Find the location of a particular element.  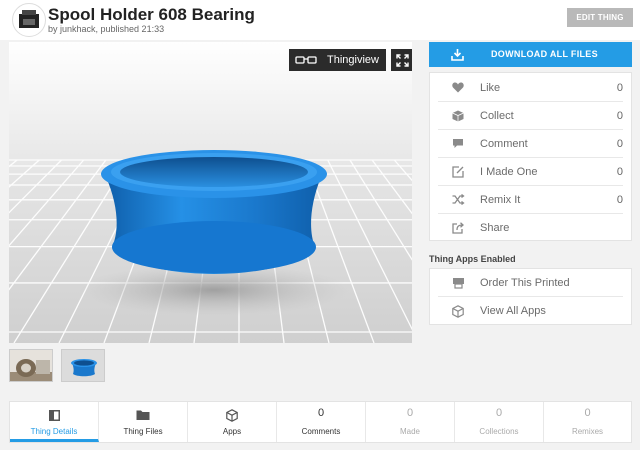

i-made-one-button: I Made One 0 is located at coordinates (530, 172).